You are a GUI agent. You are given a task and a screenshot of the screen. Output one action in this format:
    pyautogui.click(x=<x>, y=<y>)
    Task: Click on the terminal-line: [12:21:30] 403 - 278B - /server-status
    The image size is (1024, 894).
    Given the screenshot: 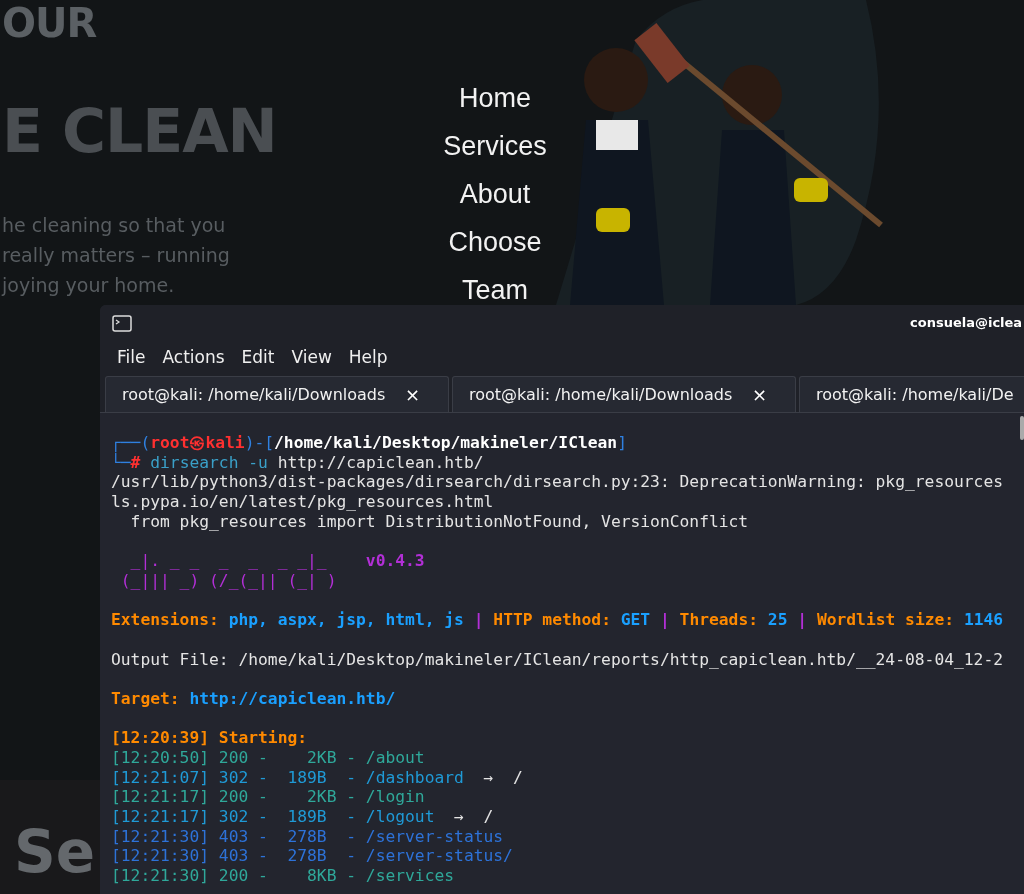 What is the action you would take?
    pyautogui.click(x=308, y=836)
    